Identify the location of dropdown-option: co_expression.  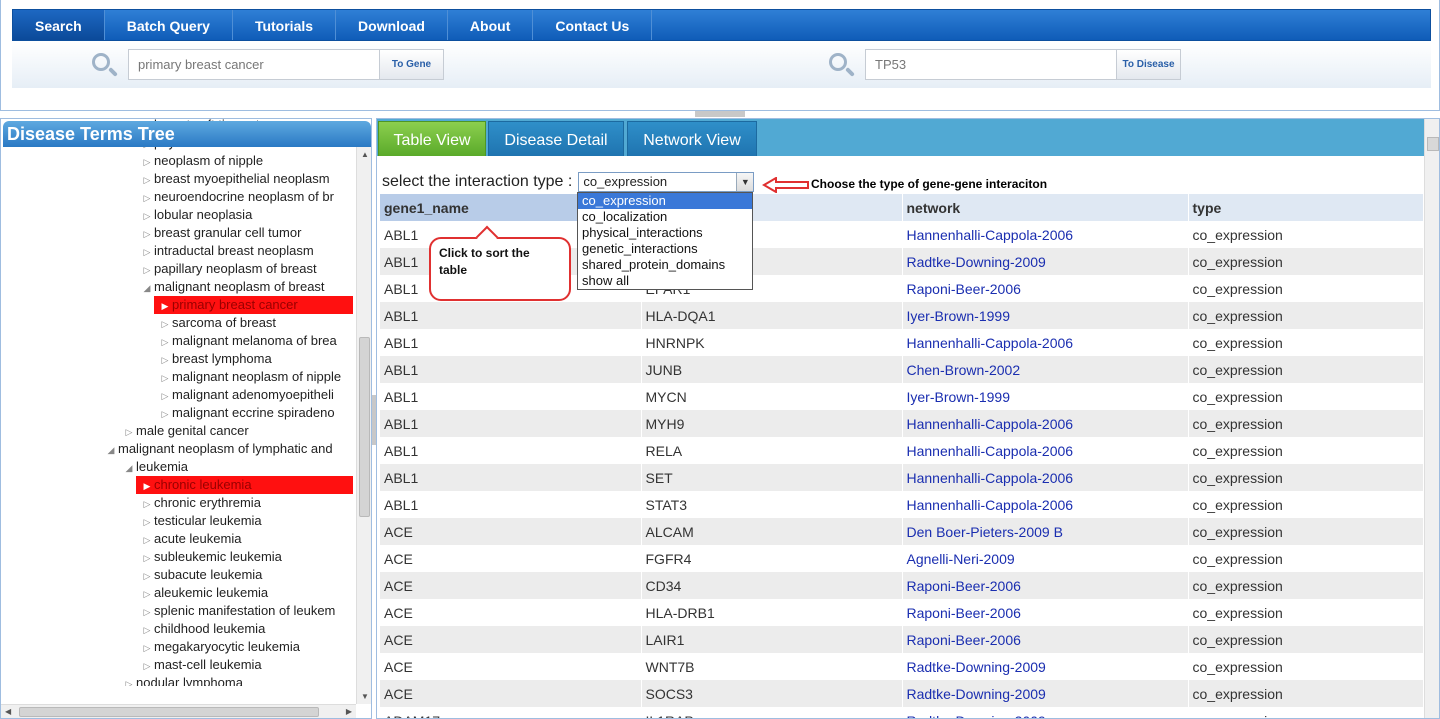
(665, 201).